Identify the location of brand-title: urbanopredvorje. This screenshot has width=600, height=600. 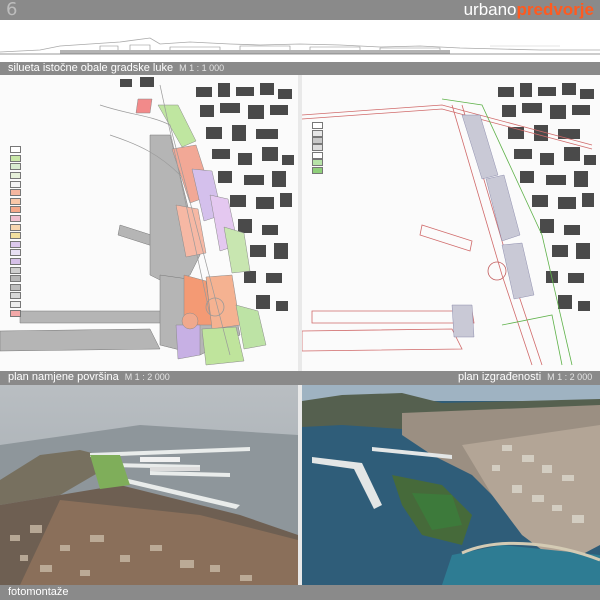
(529, 10).